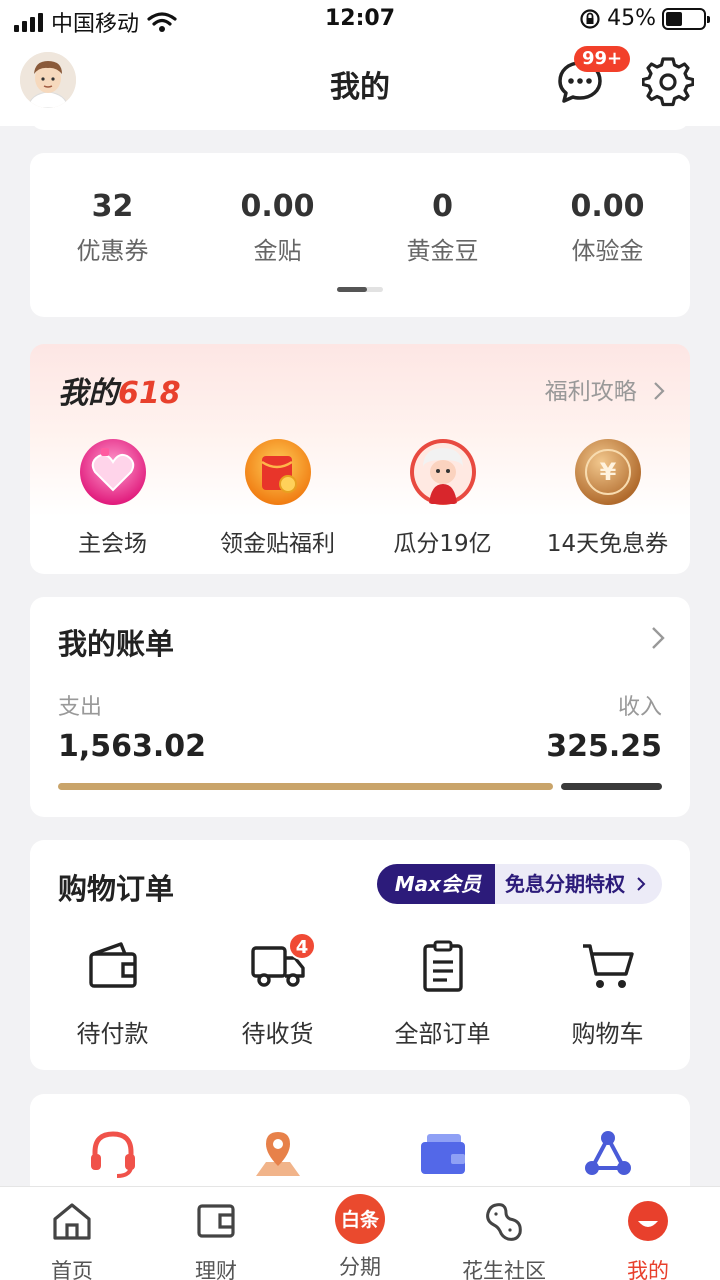 Image resolution: width=720 pixels, height=1280 pixels. I want to click on profile-icon, so click(648, 1221).